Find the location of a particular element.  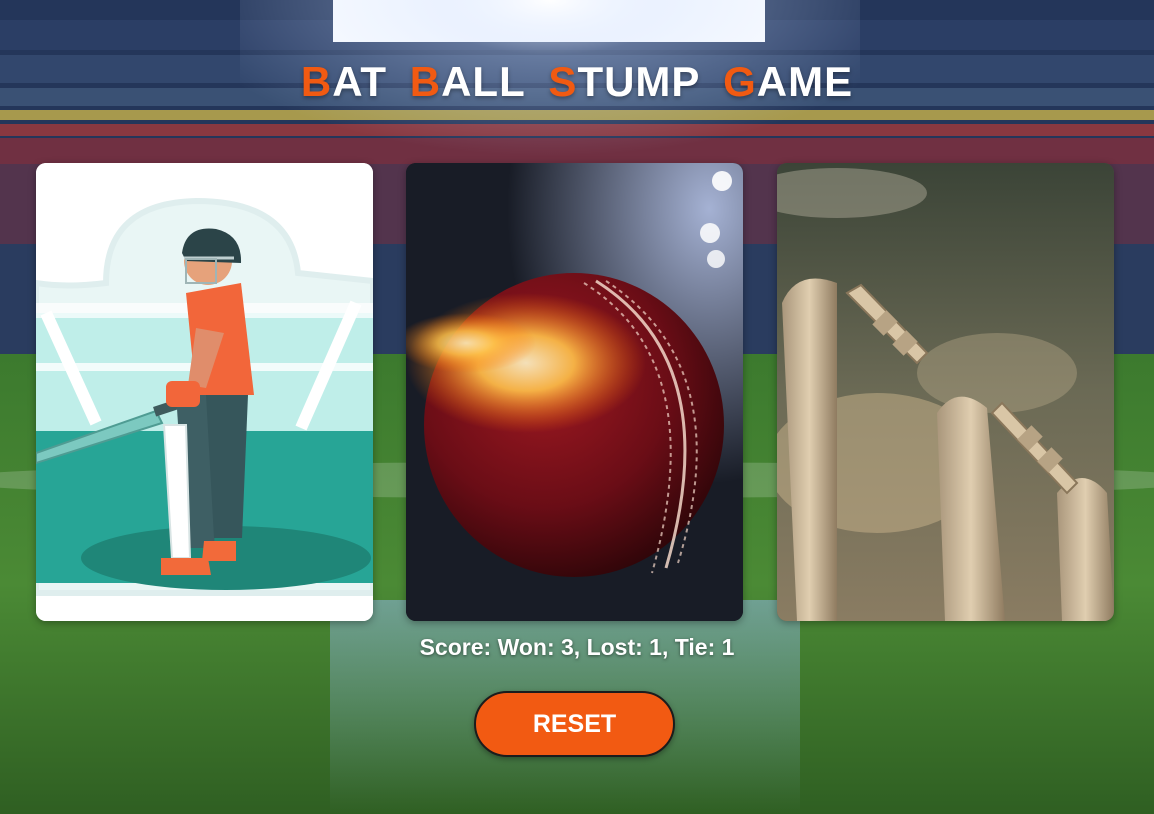

title-word-game: GAME is located at coordinates (788, 81).